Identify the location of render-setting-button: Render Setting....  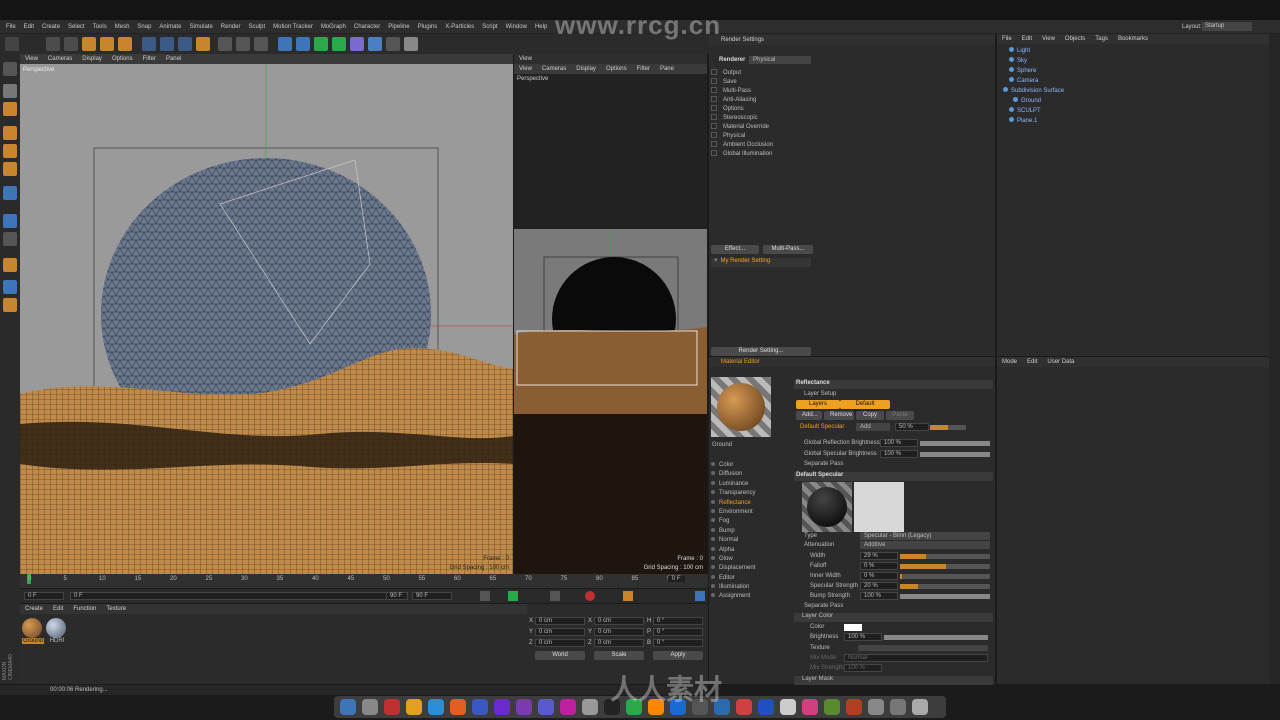
(761, 351).